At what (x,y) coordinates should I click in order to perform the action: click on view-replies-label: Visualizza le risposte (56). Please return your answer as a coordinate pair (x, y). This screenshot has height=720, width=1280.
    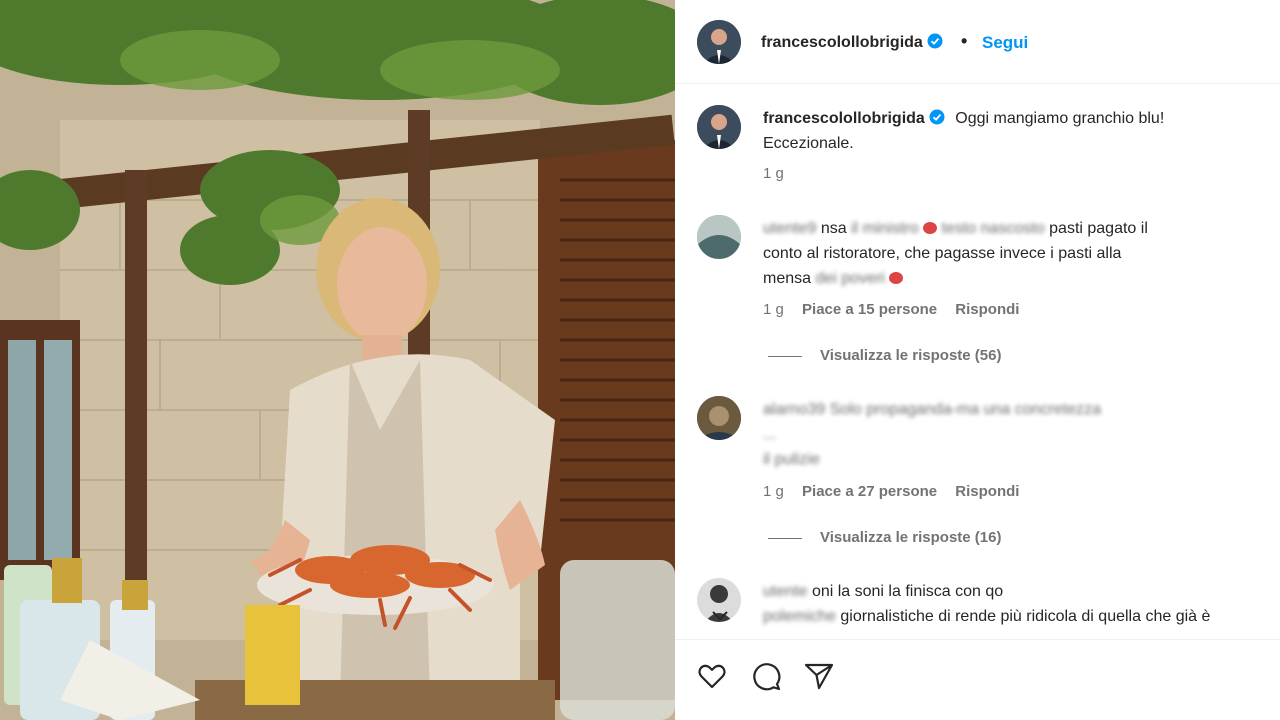
    Looking at the image, I should click on (910, 355).